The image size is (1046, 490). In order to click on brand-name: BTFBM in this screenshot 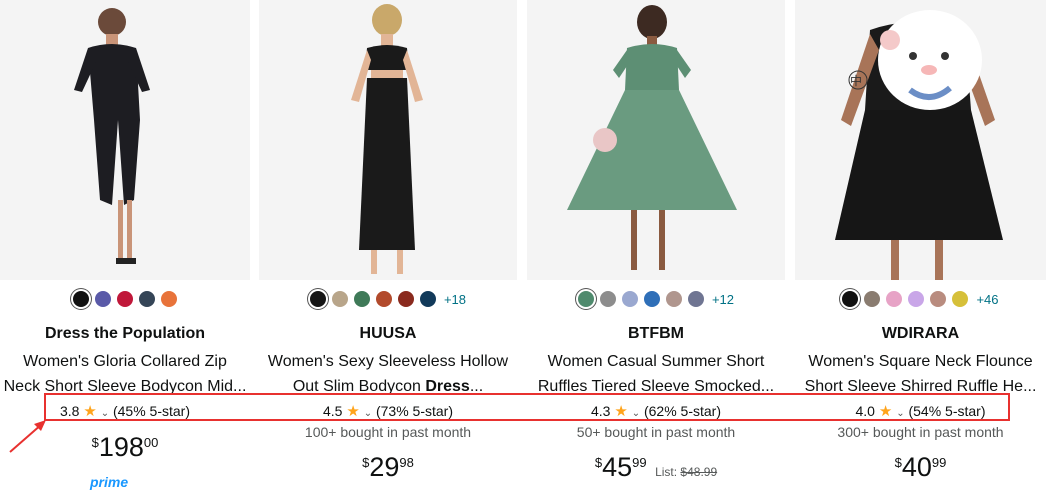, I will do `click(656, 333)`.